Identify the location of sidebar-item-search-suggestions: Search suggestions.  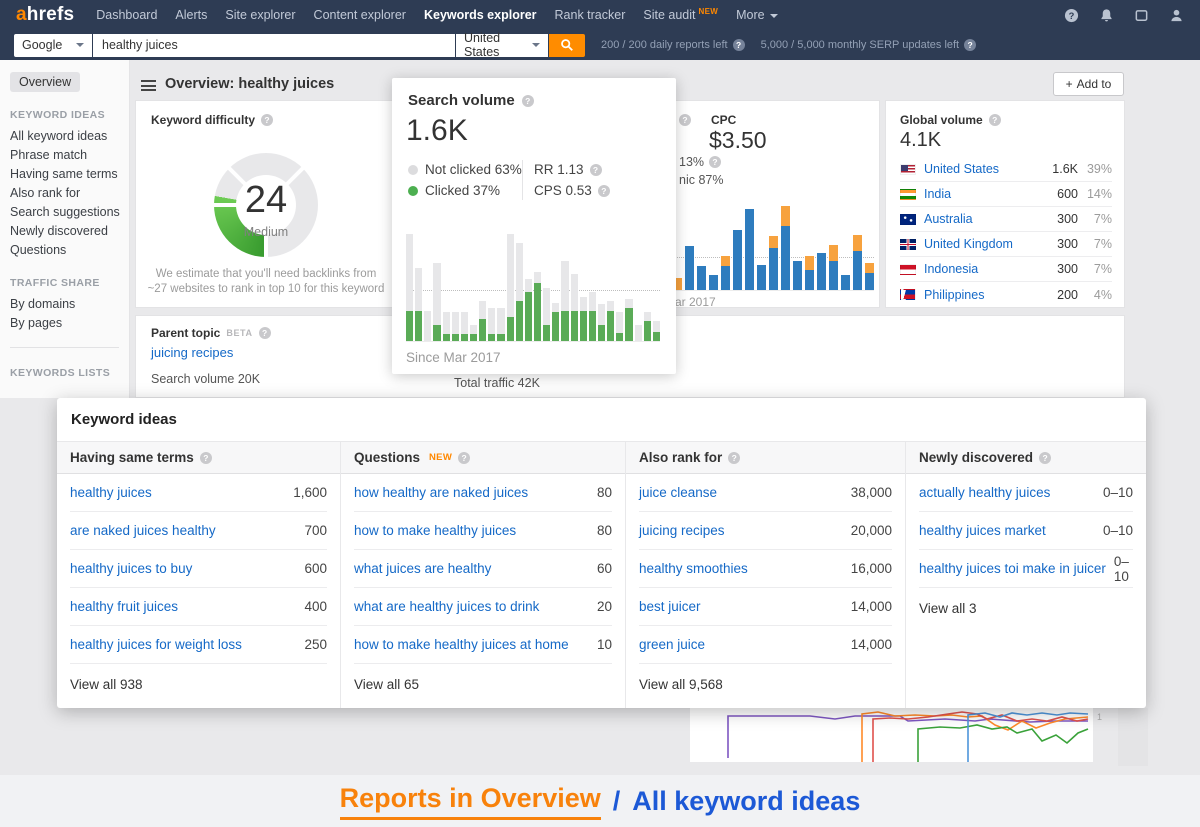
(69, 212).